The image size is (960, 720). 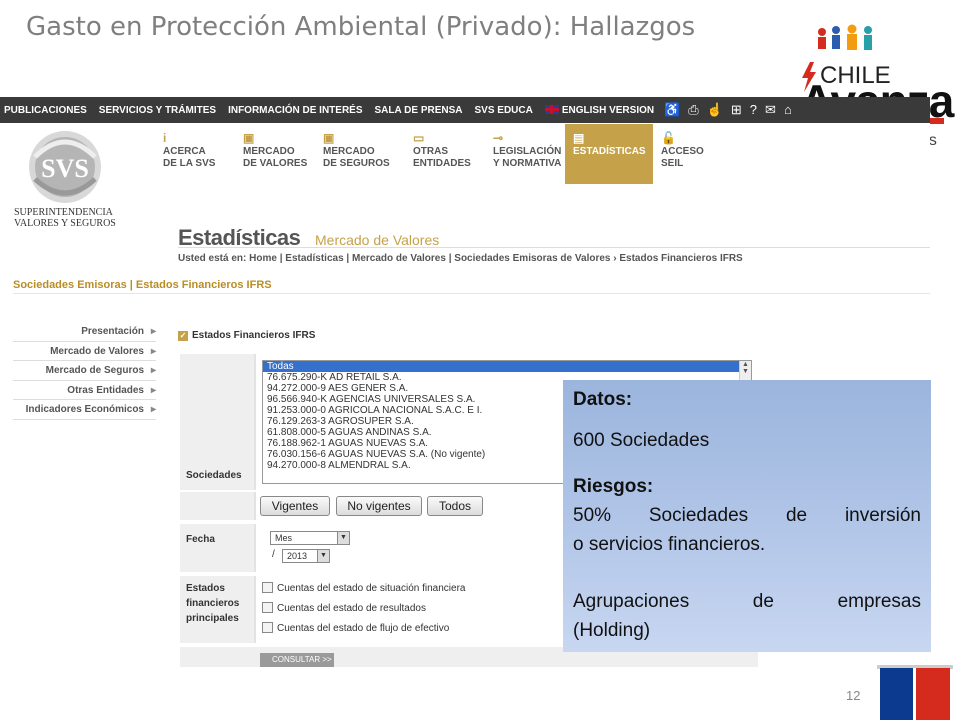 What do you see at coordinates (184, 151) in the screenshot?
I see `mainnav-label-line1: ACERCA` at bounding box center [184, 151].